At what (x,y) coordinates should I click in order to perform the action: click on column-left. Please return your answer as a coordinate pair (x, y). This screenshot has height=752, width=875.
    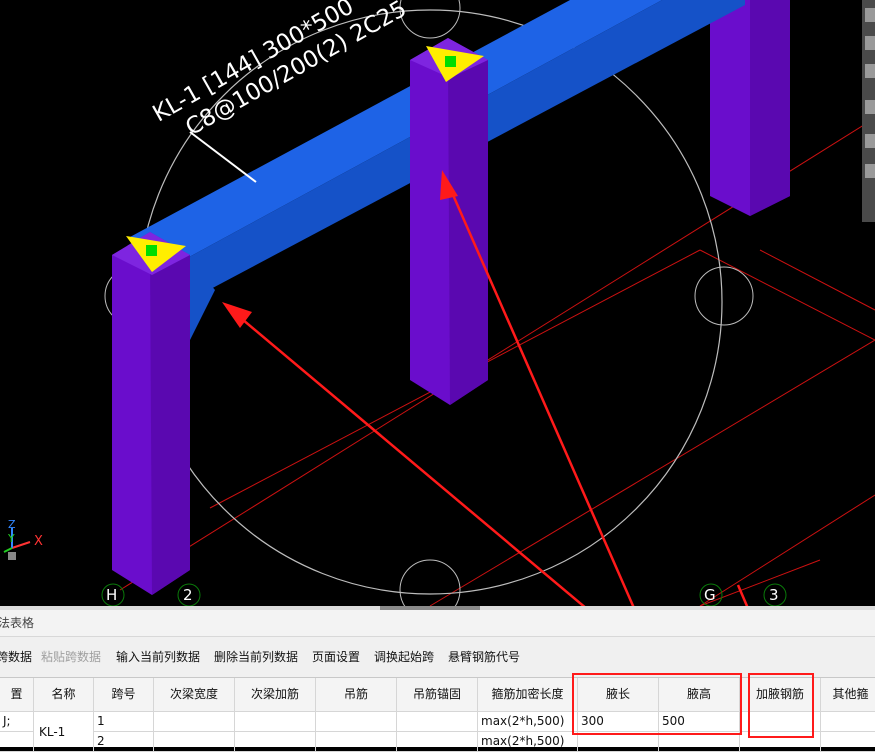
    Looking at the image, I should click on (151, 413).